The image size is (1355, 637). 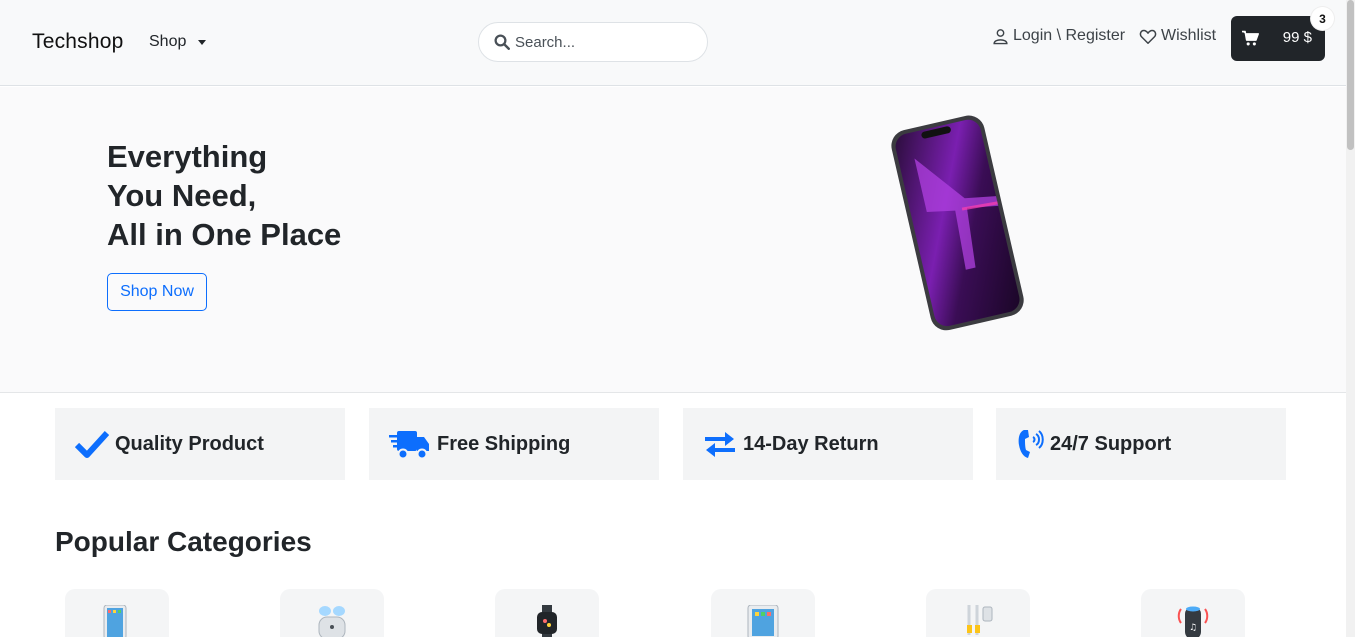 I want to click on brand-logo: Techshop, so click(x=78, y=42).